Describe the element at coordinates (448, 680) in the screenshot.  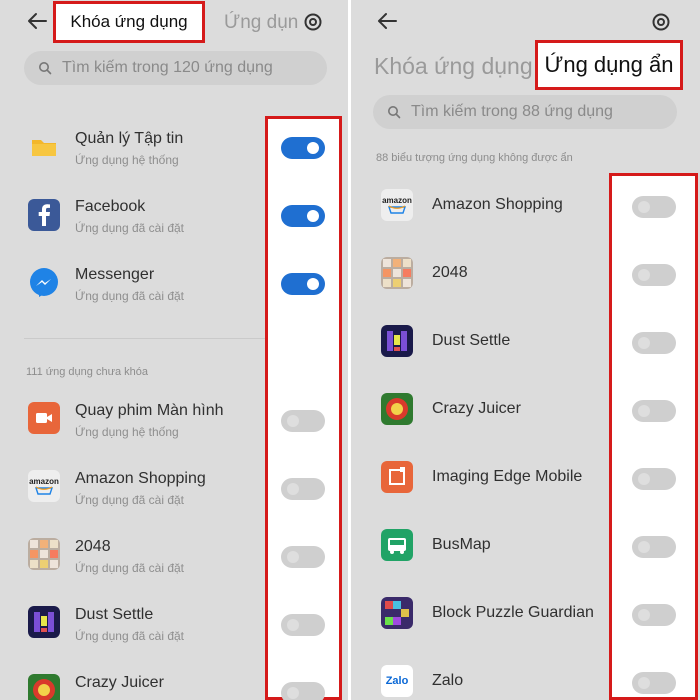
I see `app-name: Zalo` at that location.